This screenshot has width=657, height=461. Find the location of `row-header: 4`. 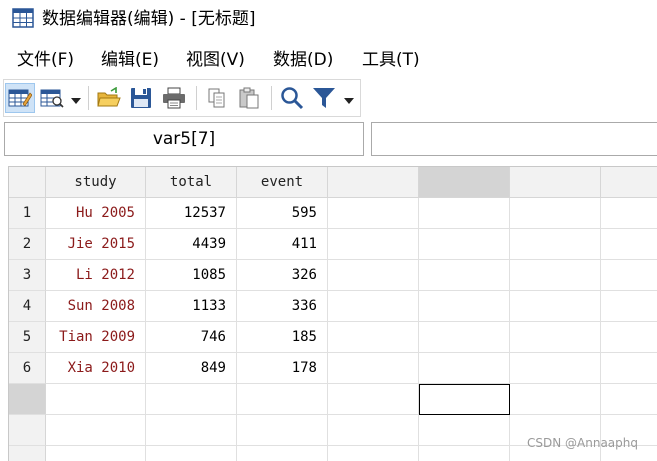

row-header: 4 is located at coordinates (27, 306).